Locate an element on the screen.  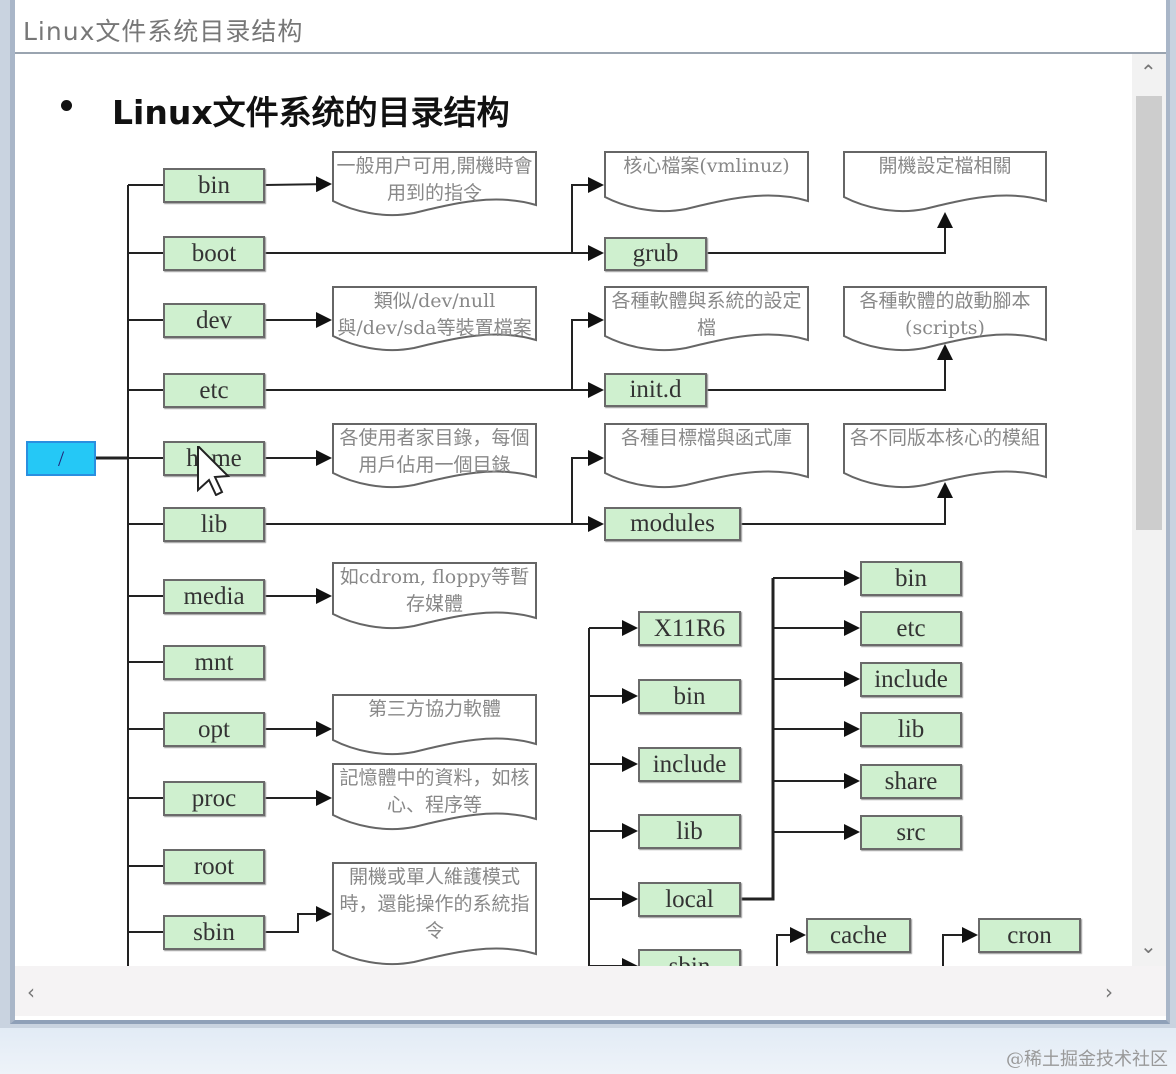
horizontal-scrollbar: ‹ › is located at coordinates (590, 991).